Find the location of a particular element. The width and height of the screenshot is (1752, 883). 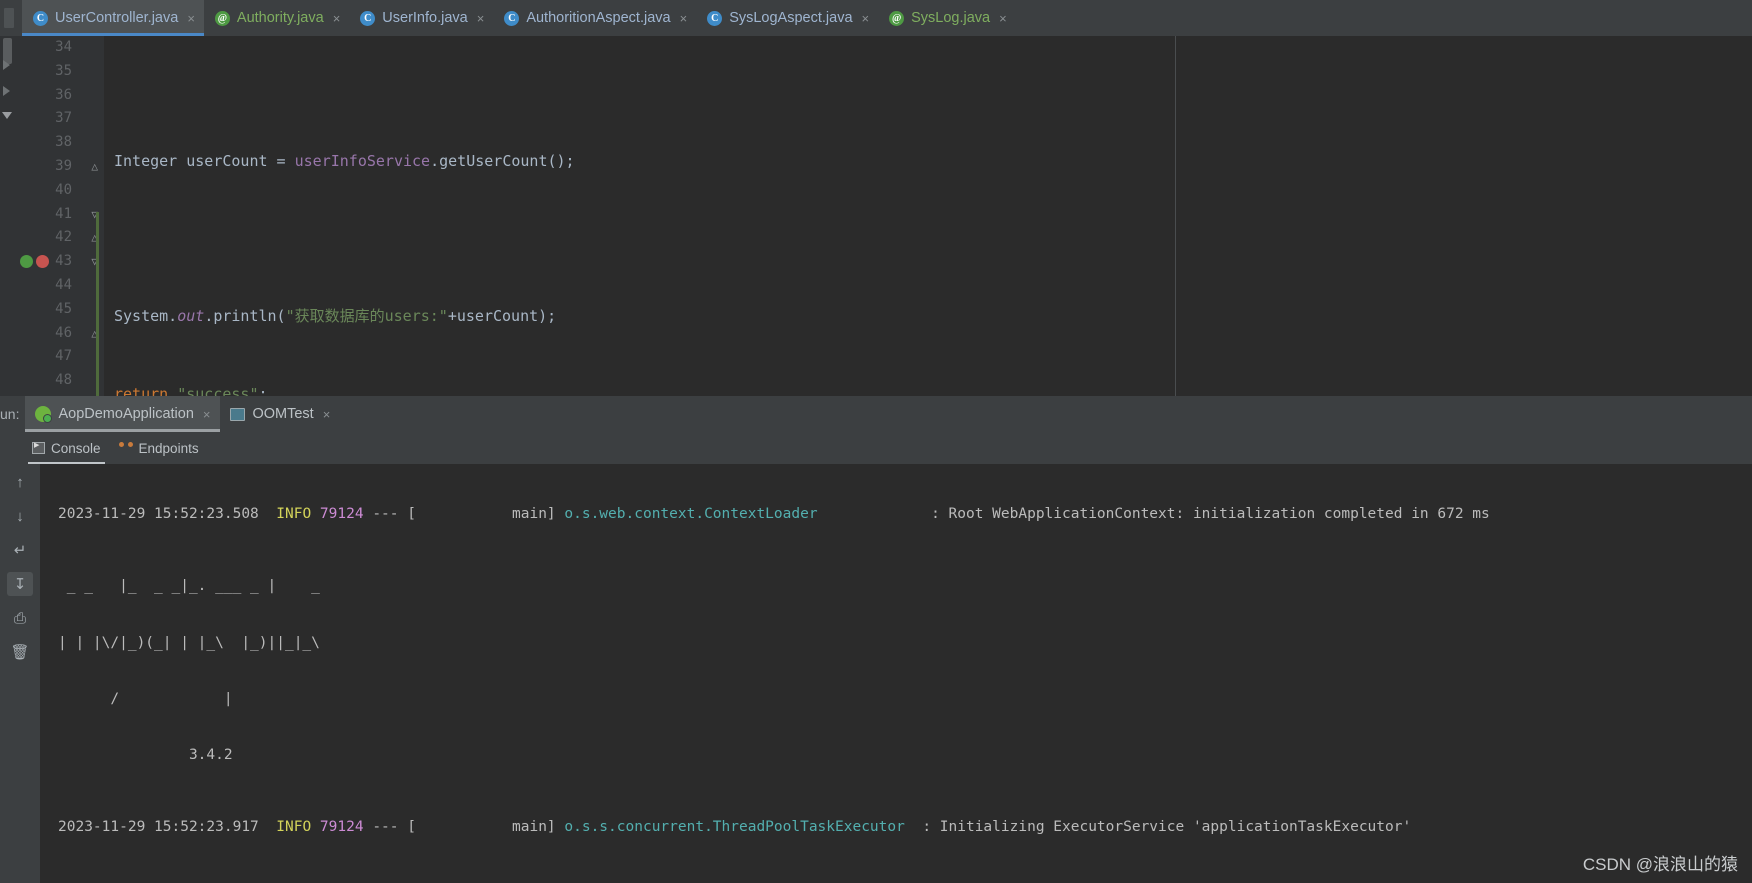

editor-tab-usercontroller: C UserController.java × is located at coordinates (113, 18).